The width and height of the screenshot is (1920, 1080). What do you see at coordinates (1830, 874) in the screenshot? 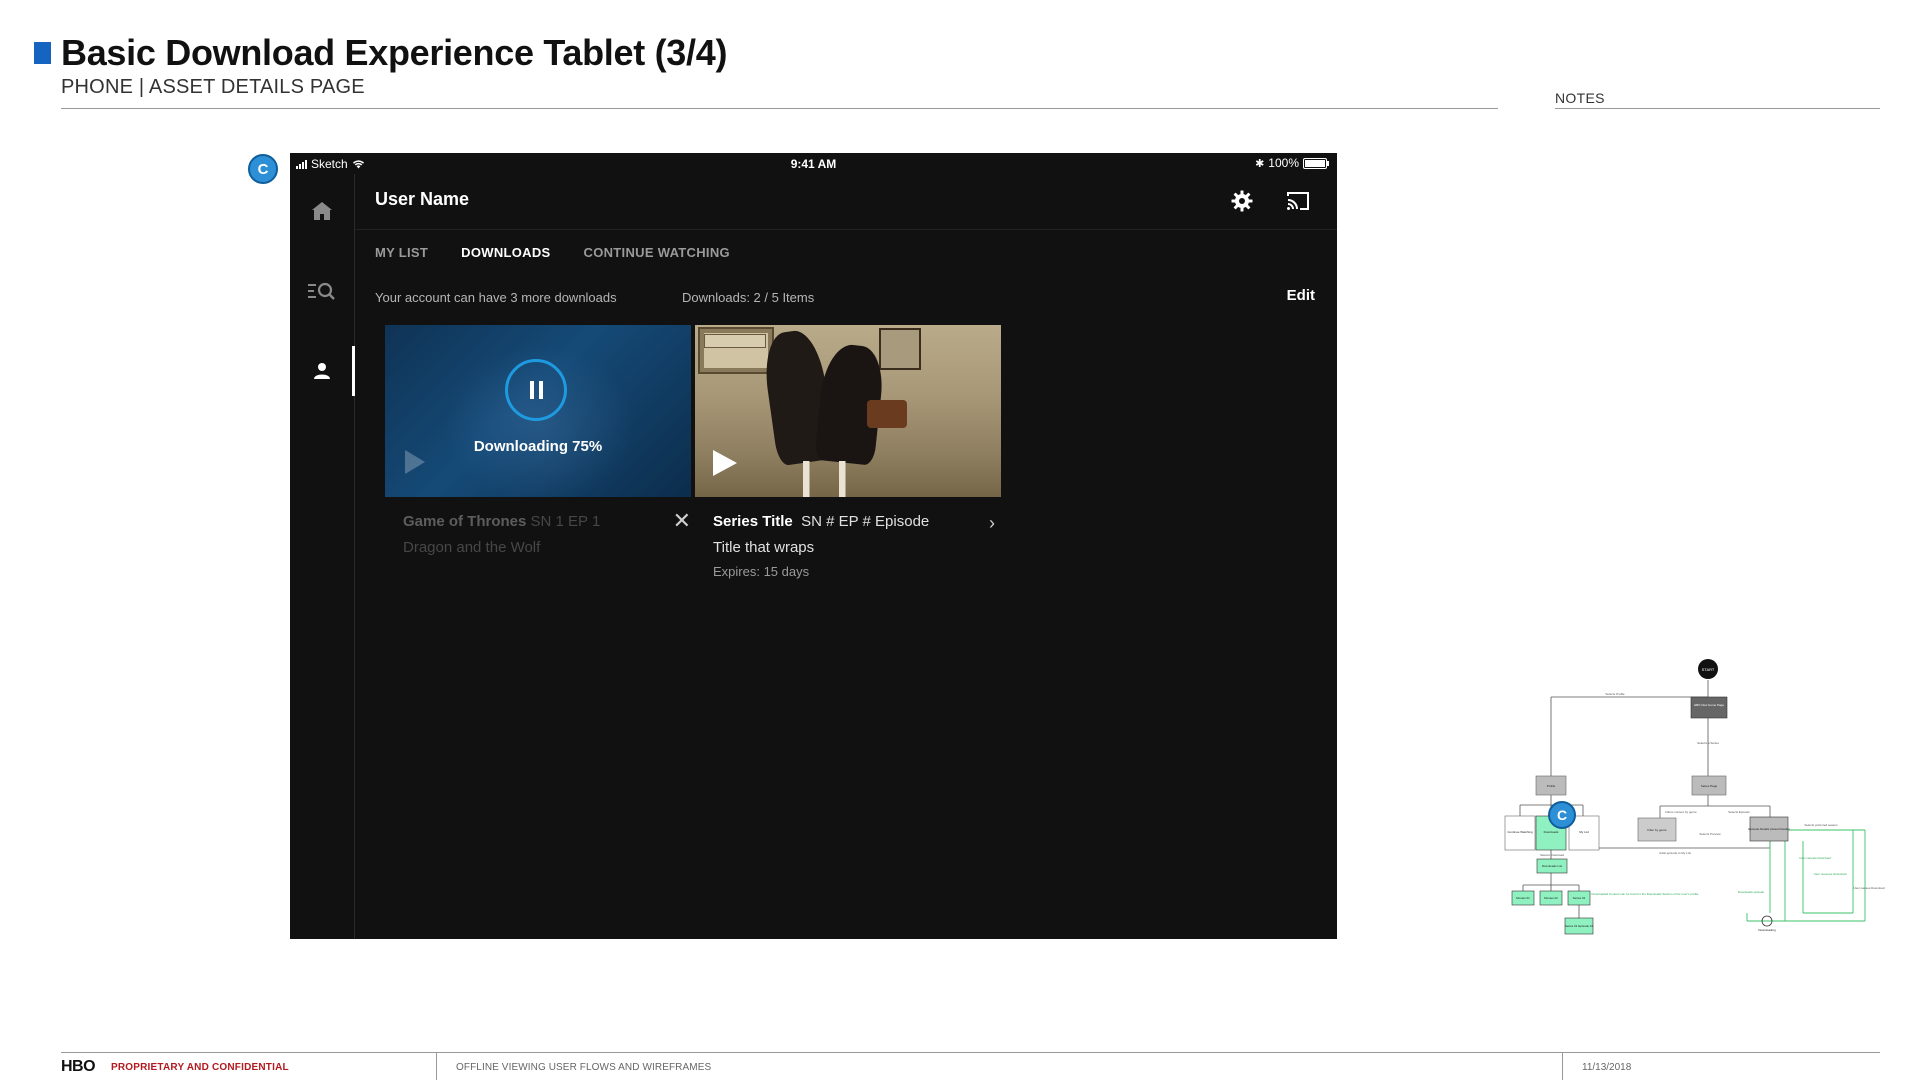
I see `flow-edge-label: User resumes Download` at bounding box center [1830, 874].